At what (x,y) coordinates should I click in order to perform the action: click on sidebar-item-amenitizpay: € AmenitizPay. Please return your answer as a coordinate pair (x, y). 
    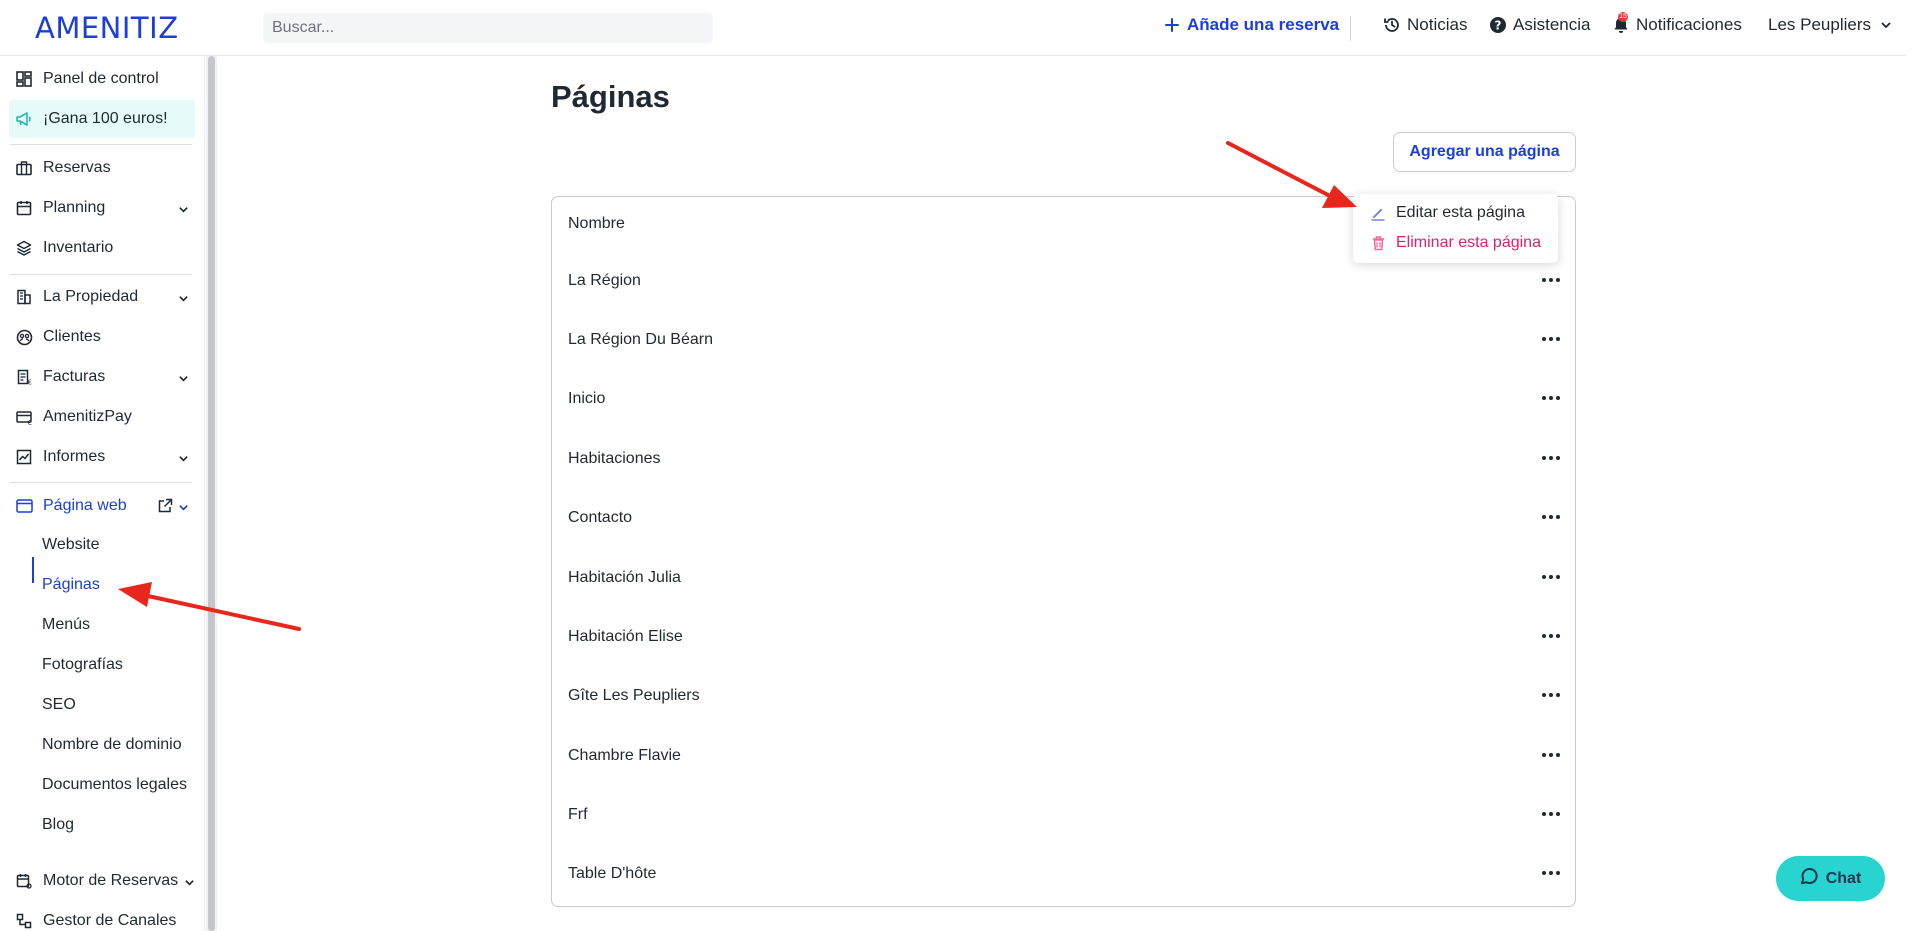
    Looking at the image, I should click on (102, 417).